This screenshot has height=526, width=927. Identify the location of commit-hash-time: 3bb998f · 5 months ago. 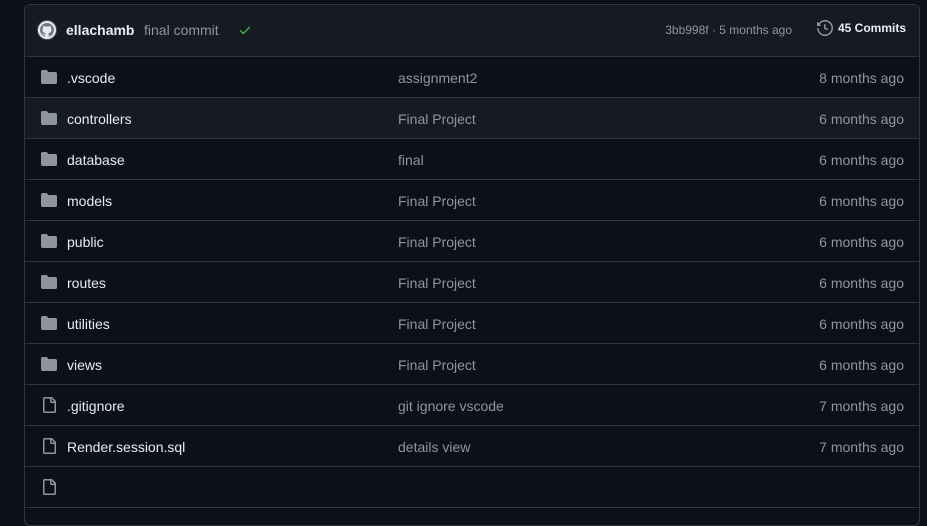
(728, 30).